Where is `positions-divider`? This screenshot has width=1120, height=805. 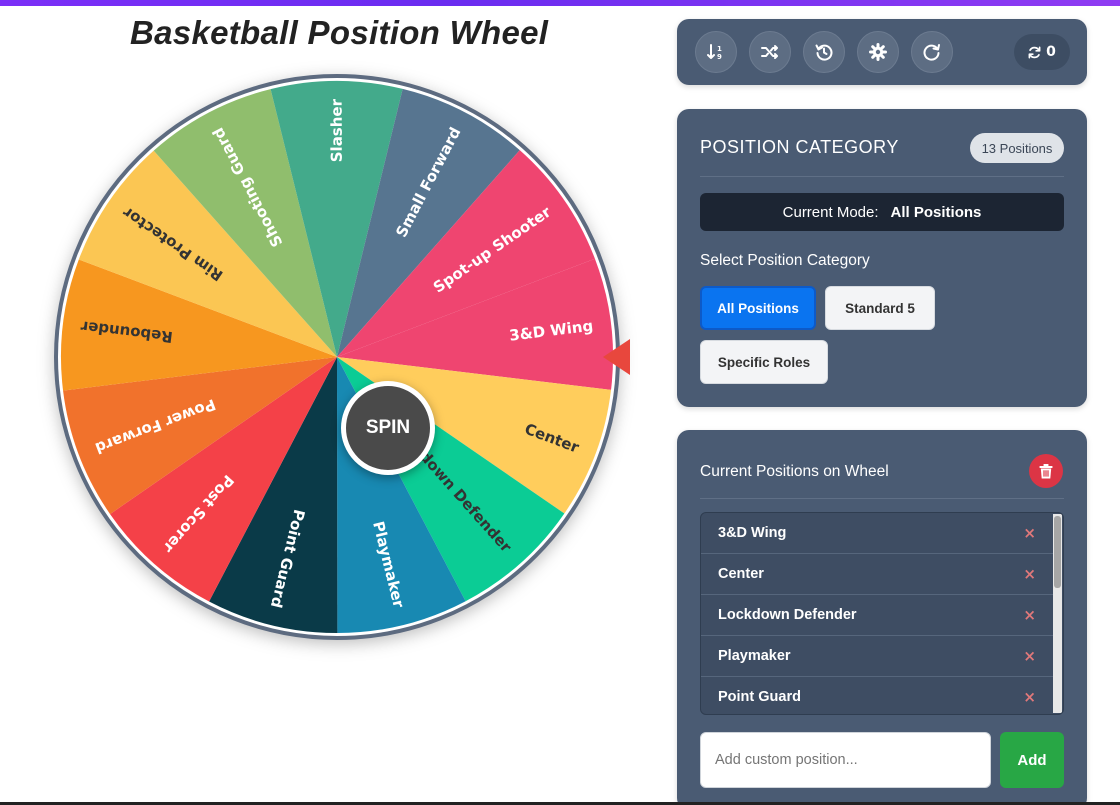 positions-divider is located at coordinates (882, 498).